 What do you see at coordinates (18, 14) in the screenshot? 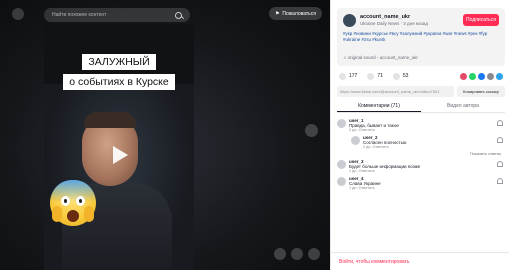
I see `close-button` at bounding box center [18, 14].